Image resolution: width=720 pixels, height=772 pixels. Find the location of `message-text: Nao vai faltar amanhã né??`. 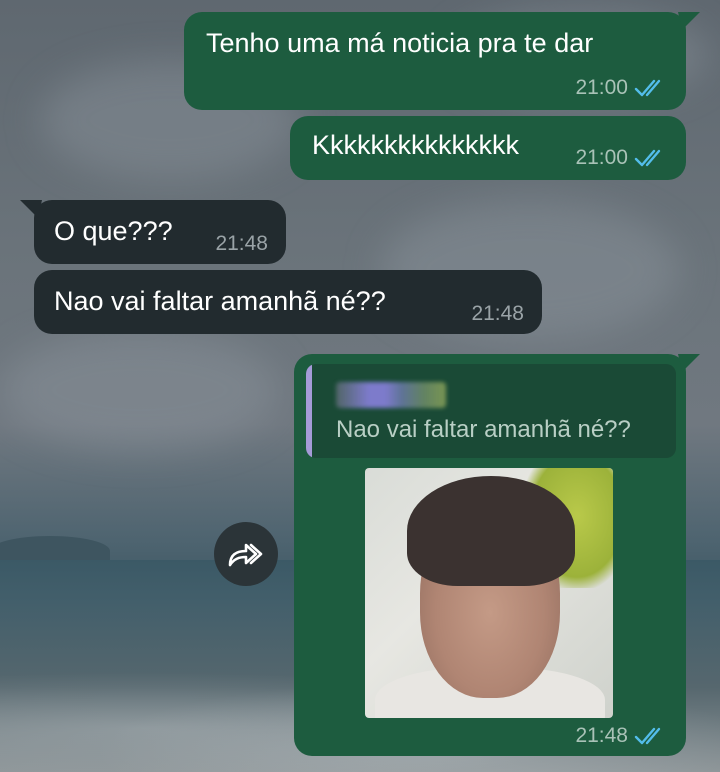

message-text: Nao vai faltar amanhã né?? is located at coordinates (220, 301).